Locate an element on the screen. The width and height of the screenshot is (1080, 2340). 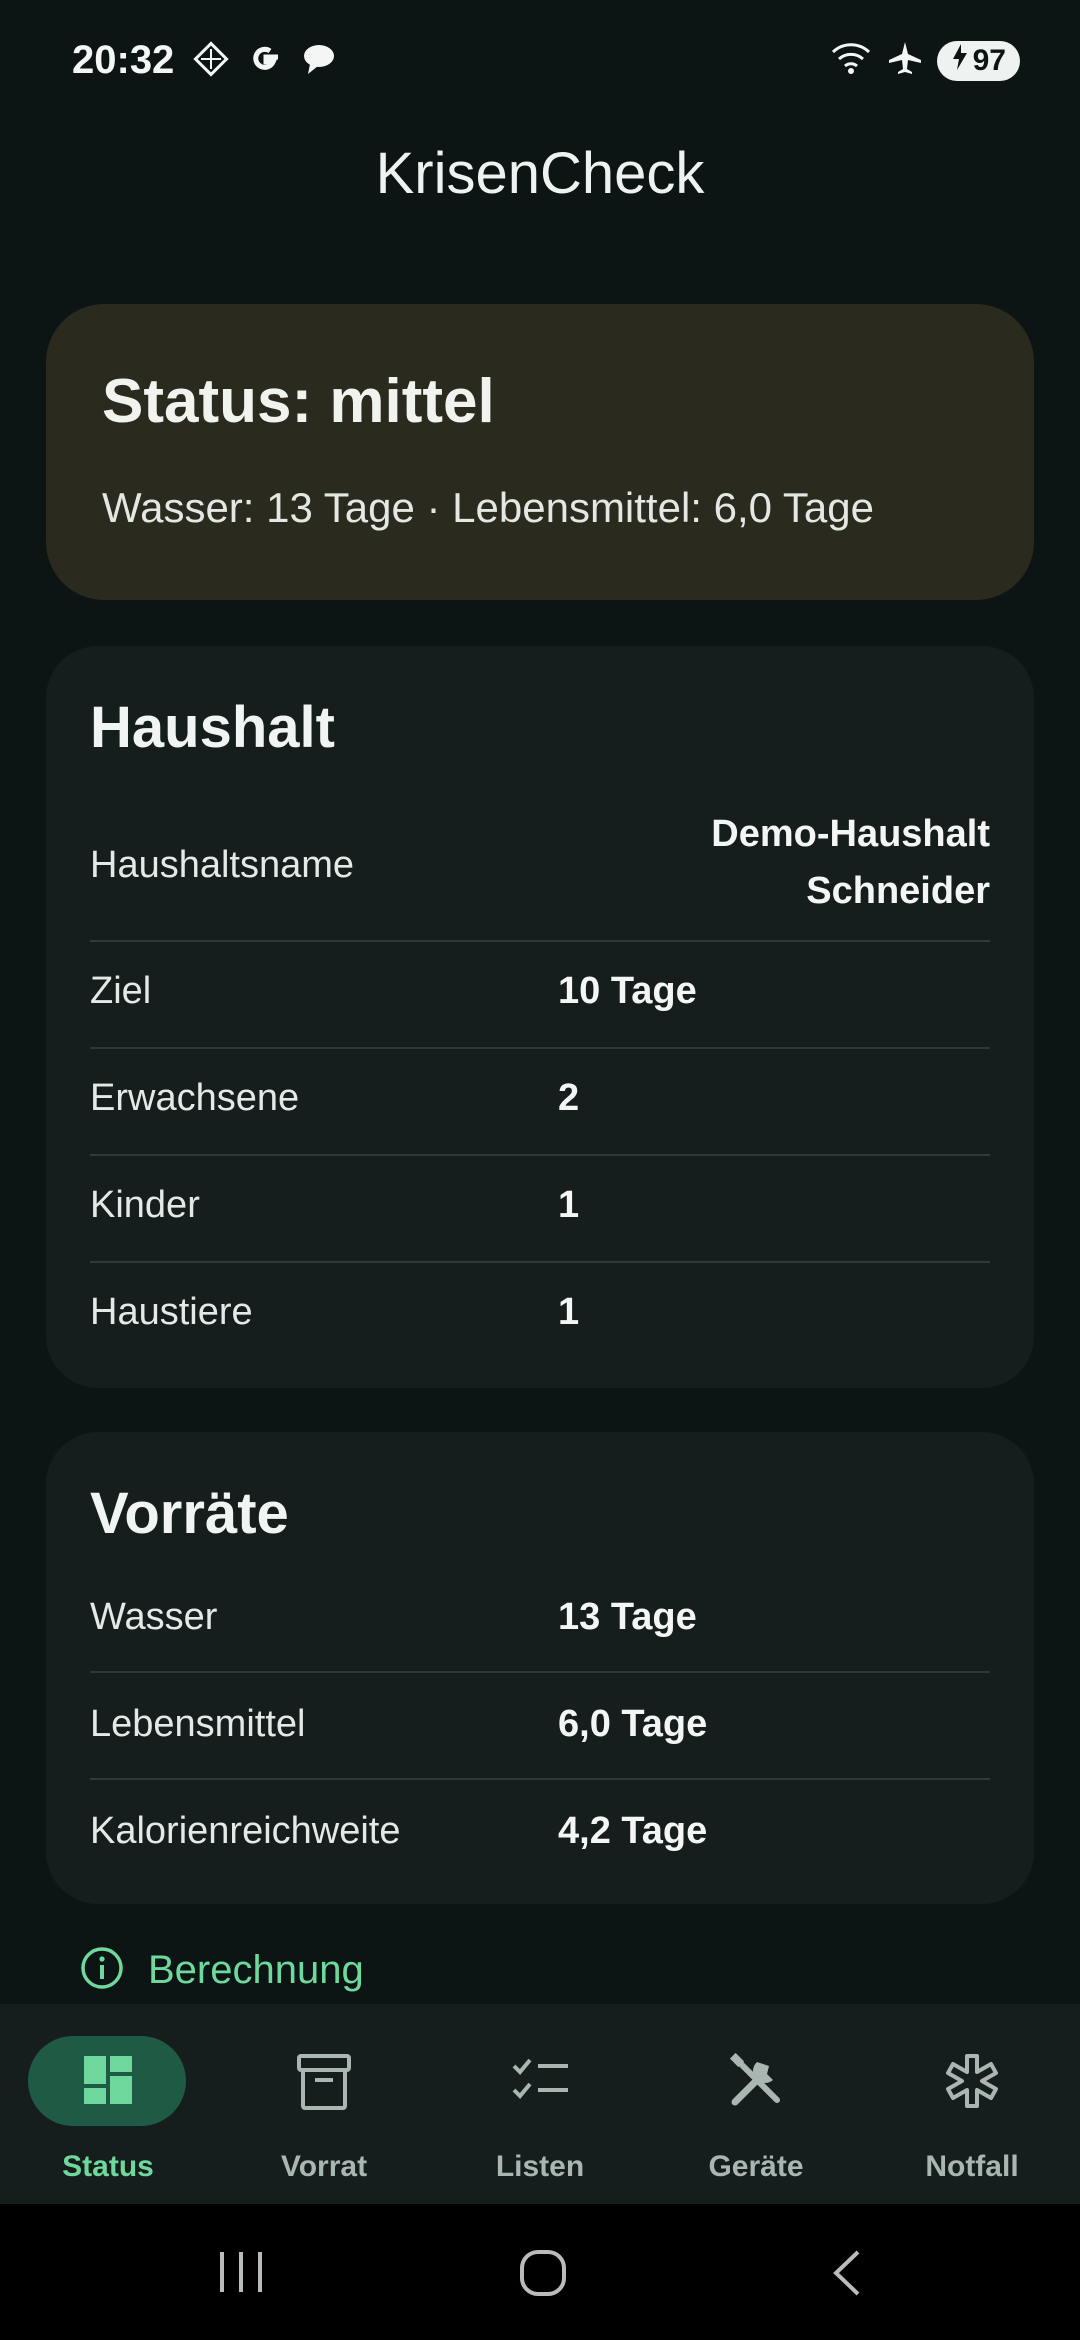
row-value: Demo-Haushalt Schneider is located at coordinates (850, 862).